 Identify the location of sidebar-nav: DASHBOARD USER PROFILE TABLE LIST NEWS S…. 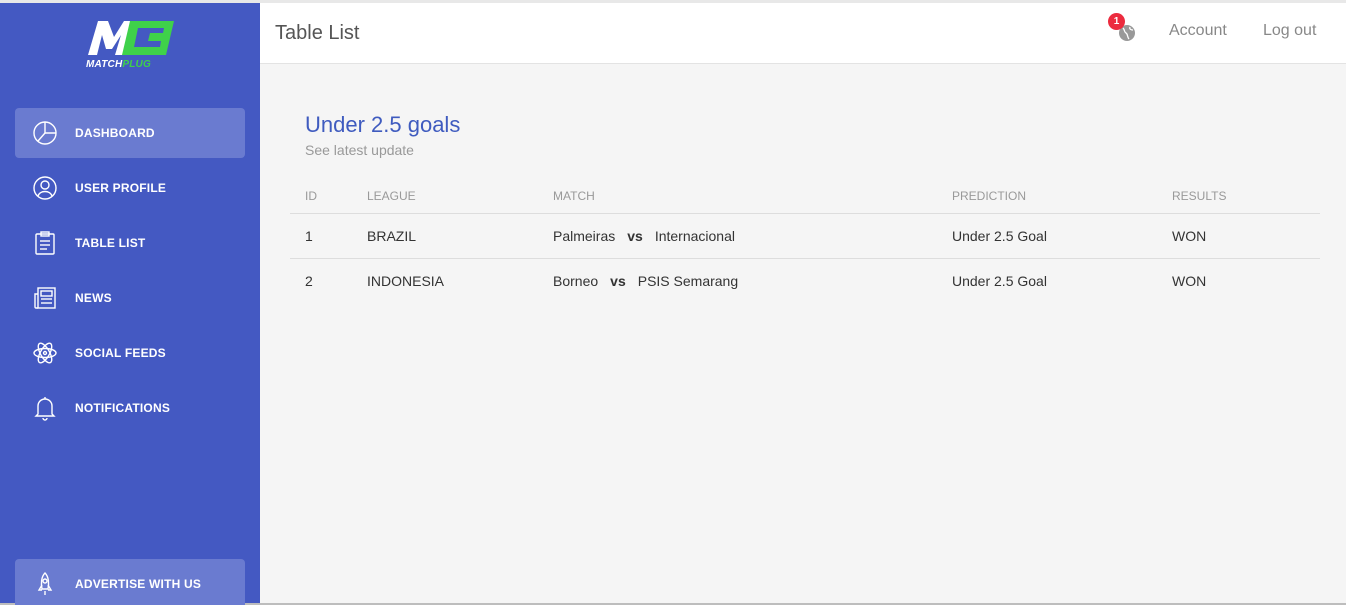
(130, 273).